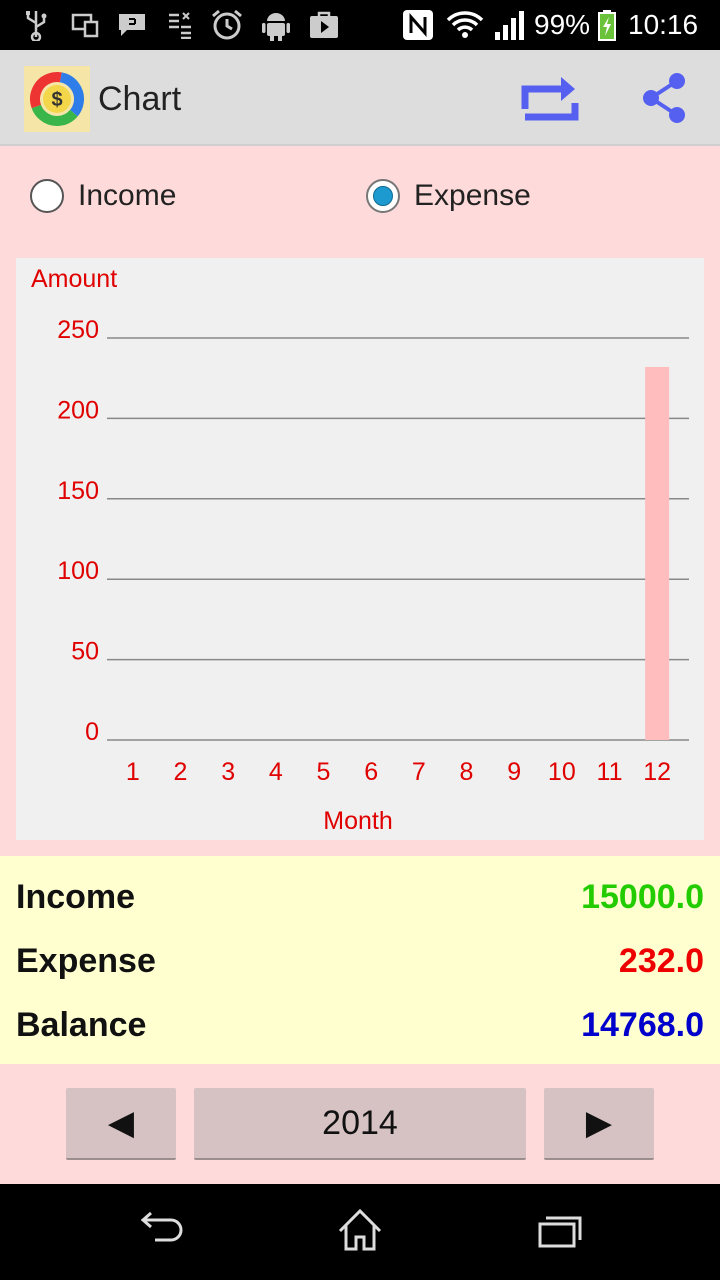 The height and width of the screenshot is (1280, 720). I want to click on prev-arrow-icon: ◀, so click(121, 1123).